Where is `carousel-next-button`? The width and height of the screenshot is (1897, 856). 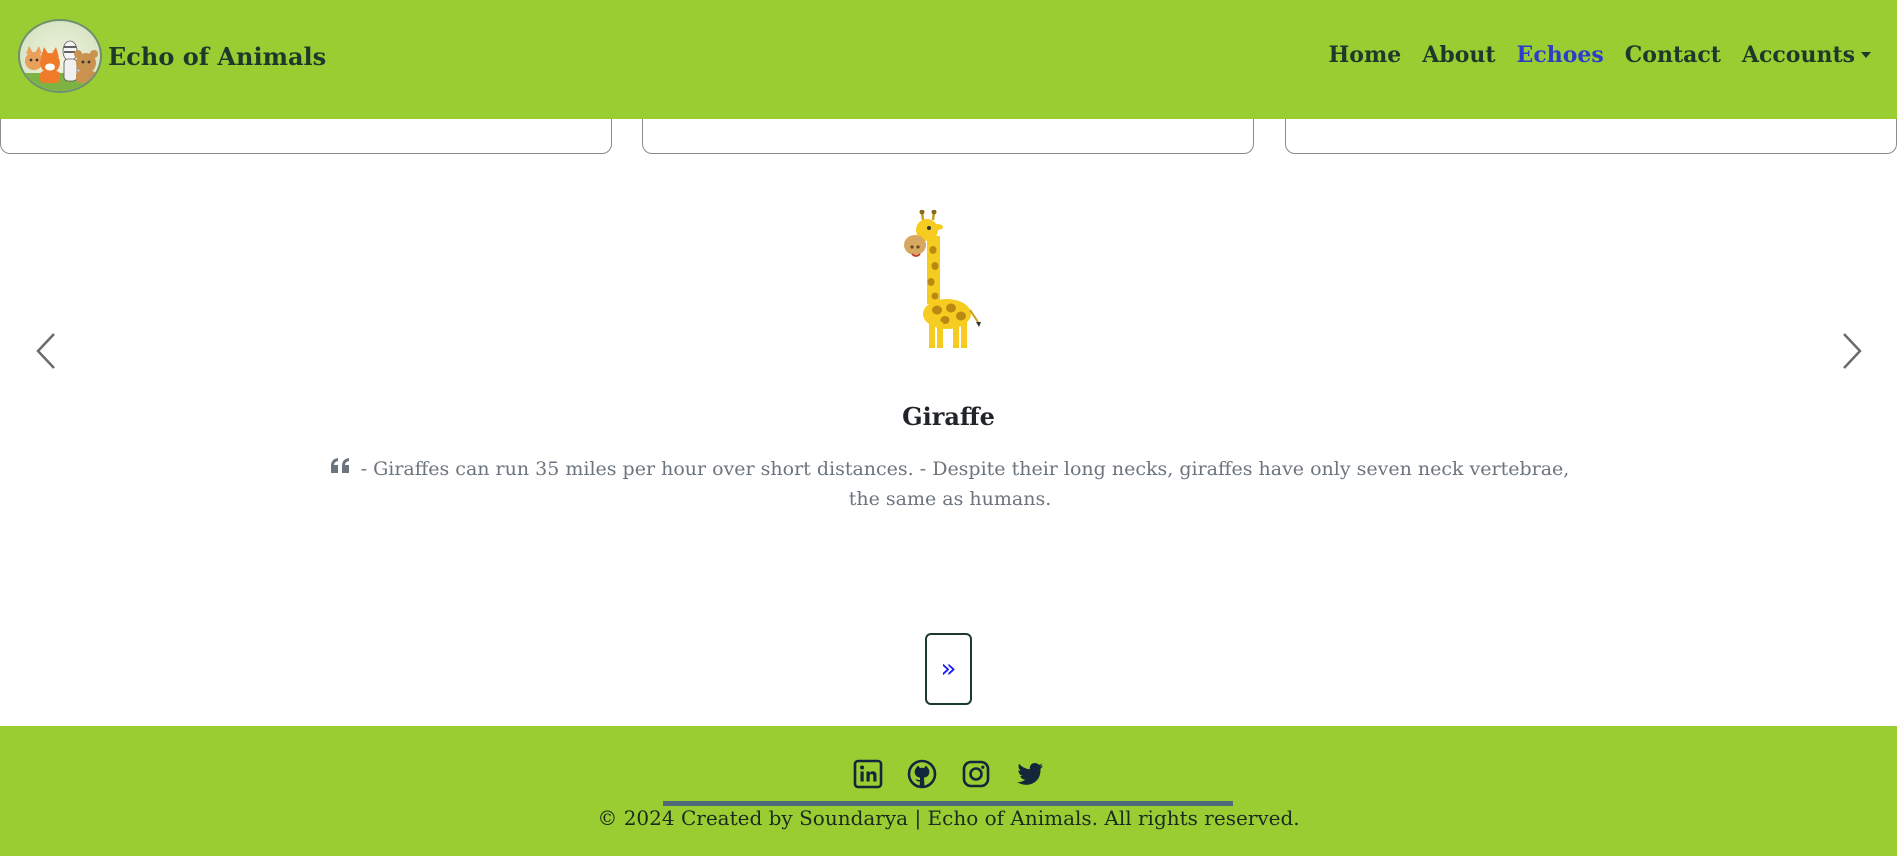 carousel-next-button is located at coordinates (1852, 351).